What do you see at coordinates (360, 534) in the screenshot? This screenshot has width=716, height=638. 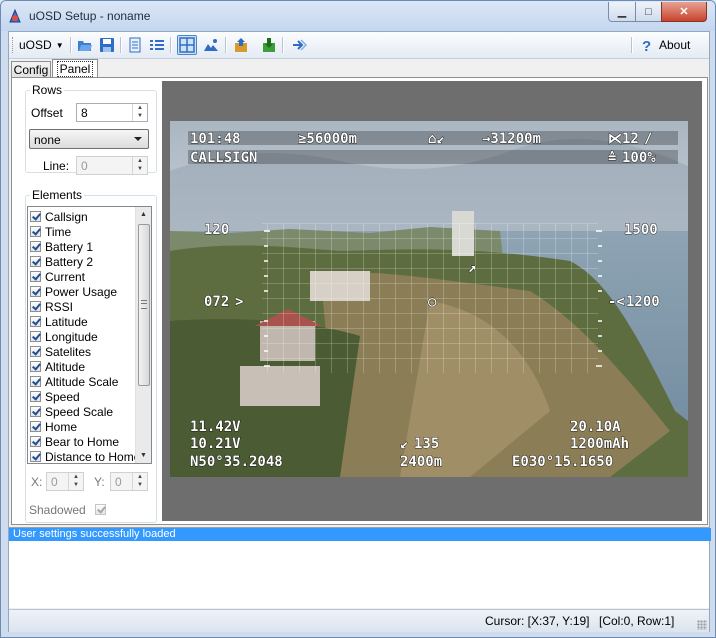 I see `log-message: User settings successfully loaded` at bounding box center [360, 534].